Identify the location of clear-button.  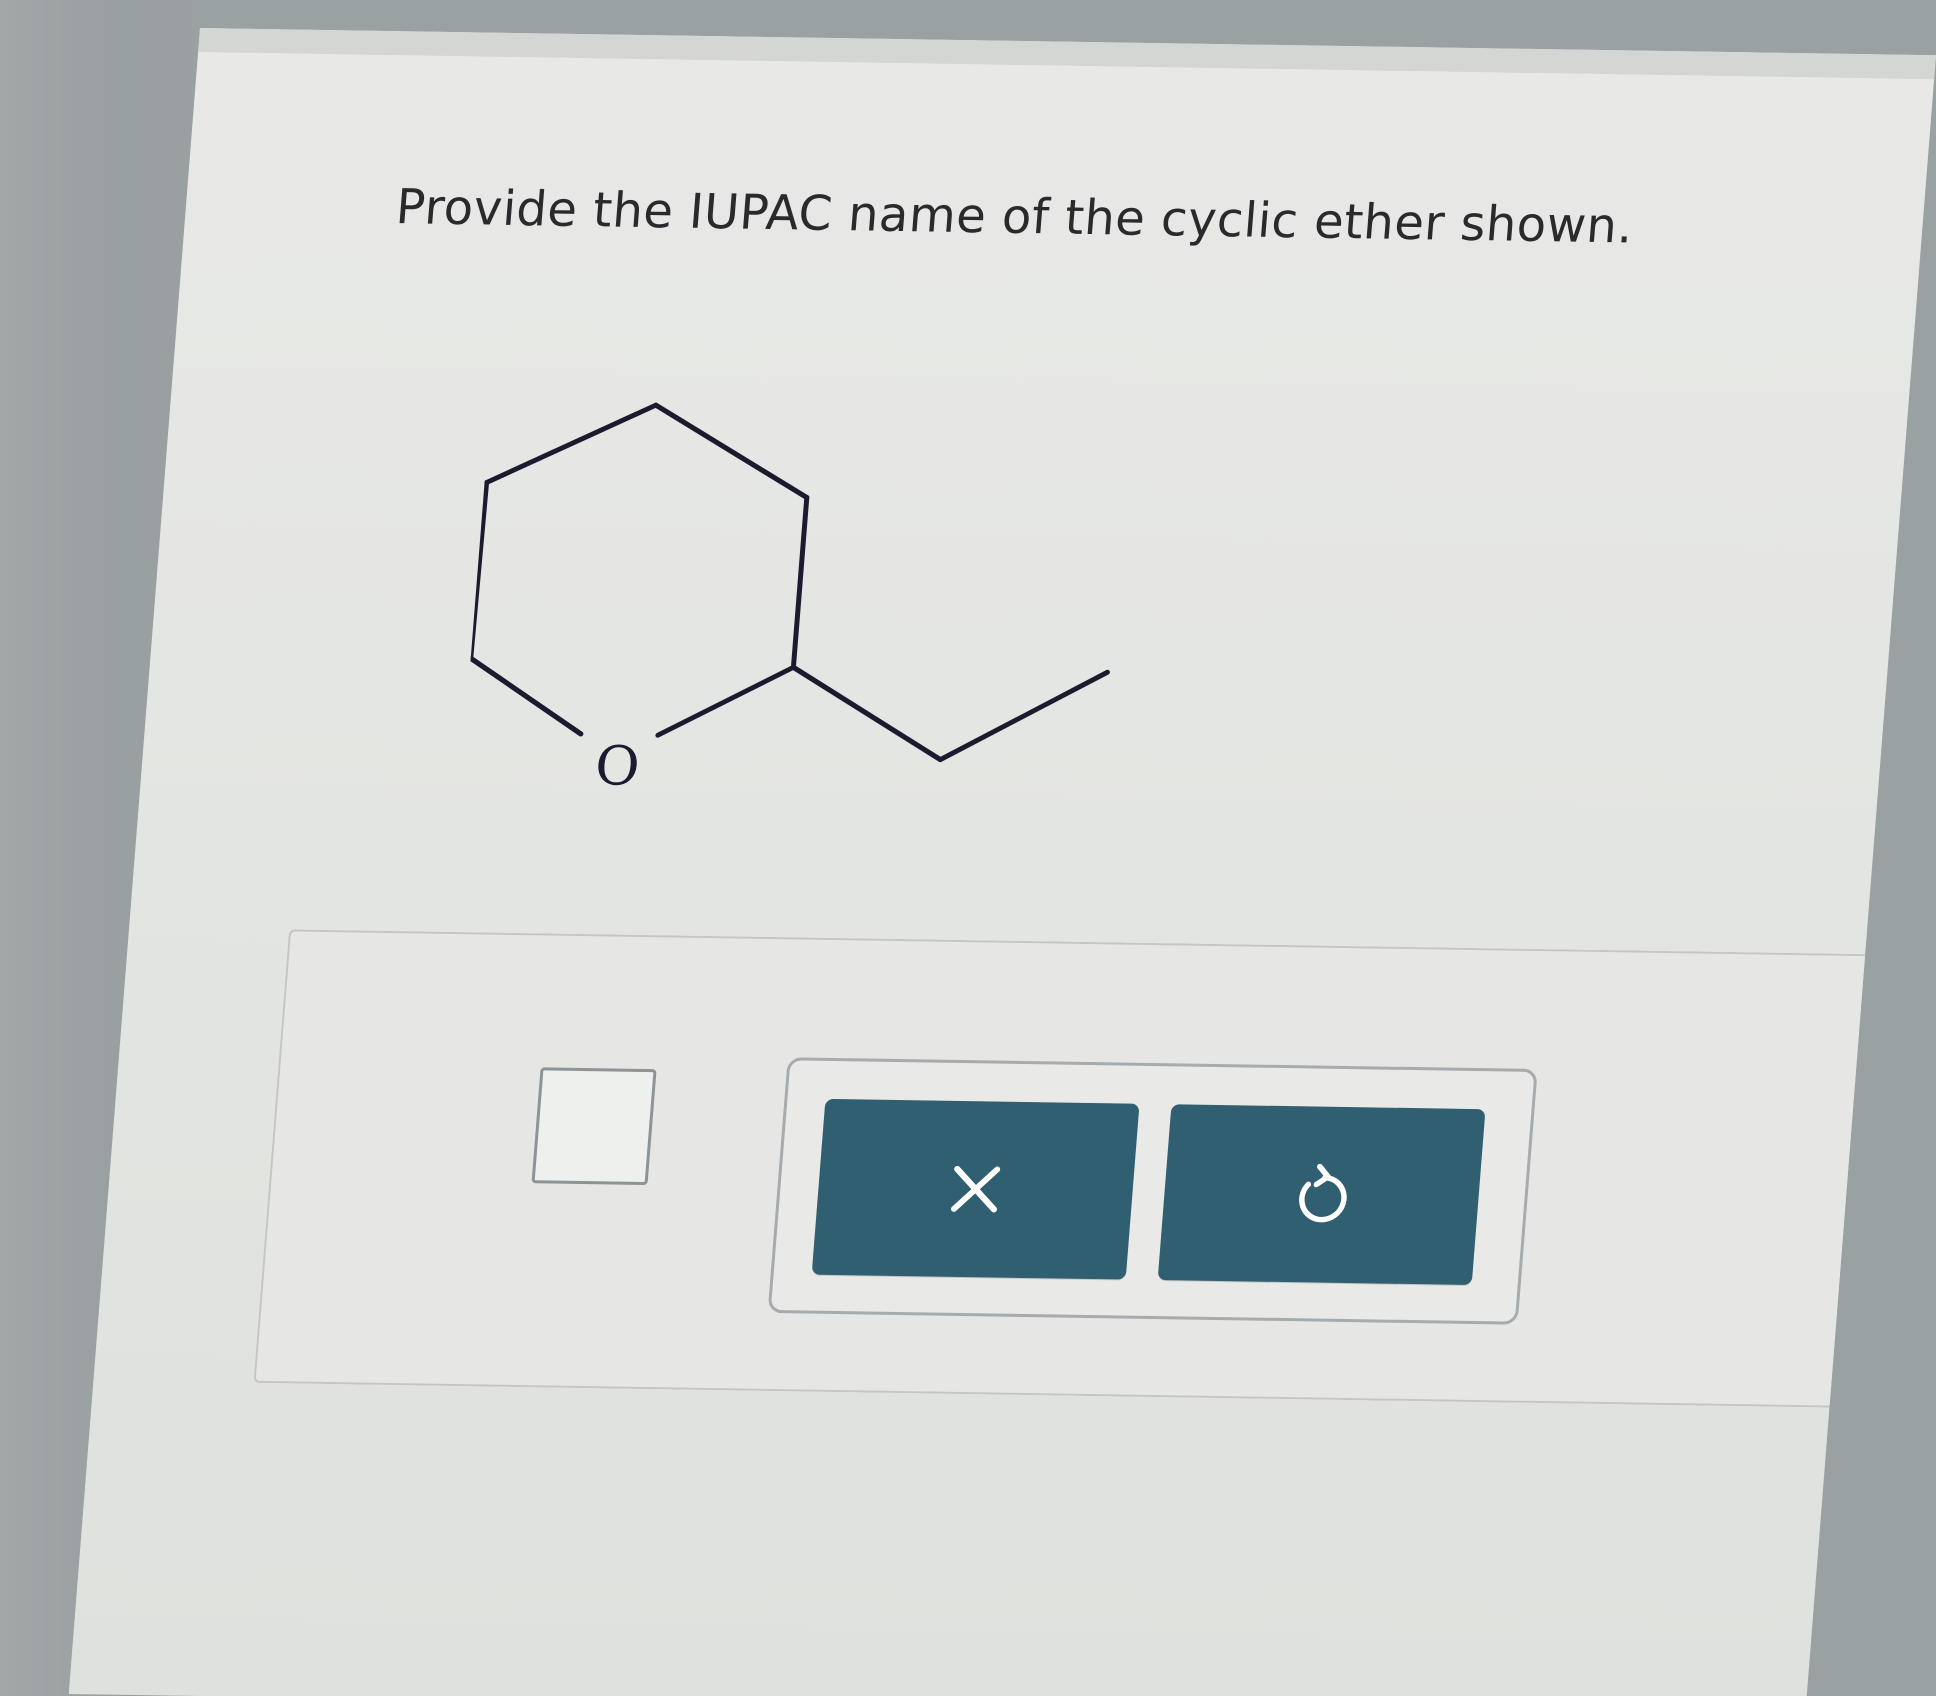
(975, 1189).